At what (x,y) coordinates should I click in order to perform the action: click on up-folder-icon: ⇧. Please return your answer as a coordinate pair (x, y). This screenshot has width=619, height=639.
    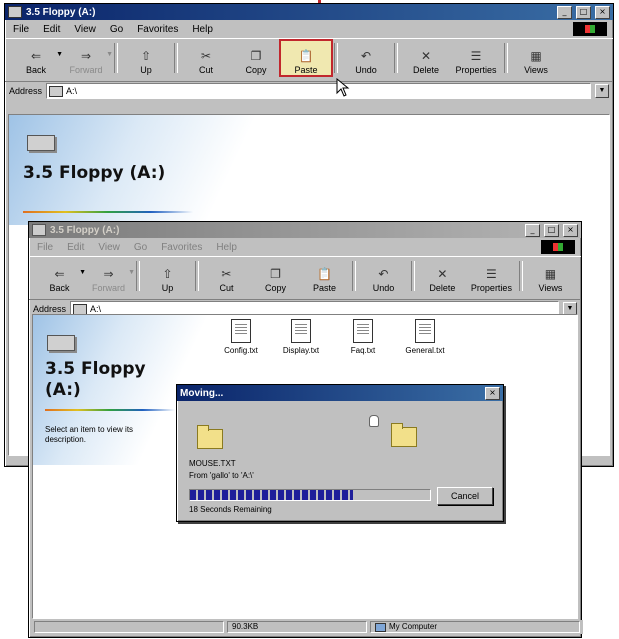
    Looking at the image, I should click on (146, 56).